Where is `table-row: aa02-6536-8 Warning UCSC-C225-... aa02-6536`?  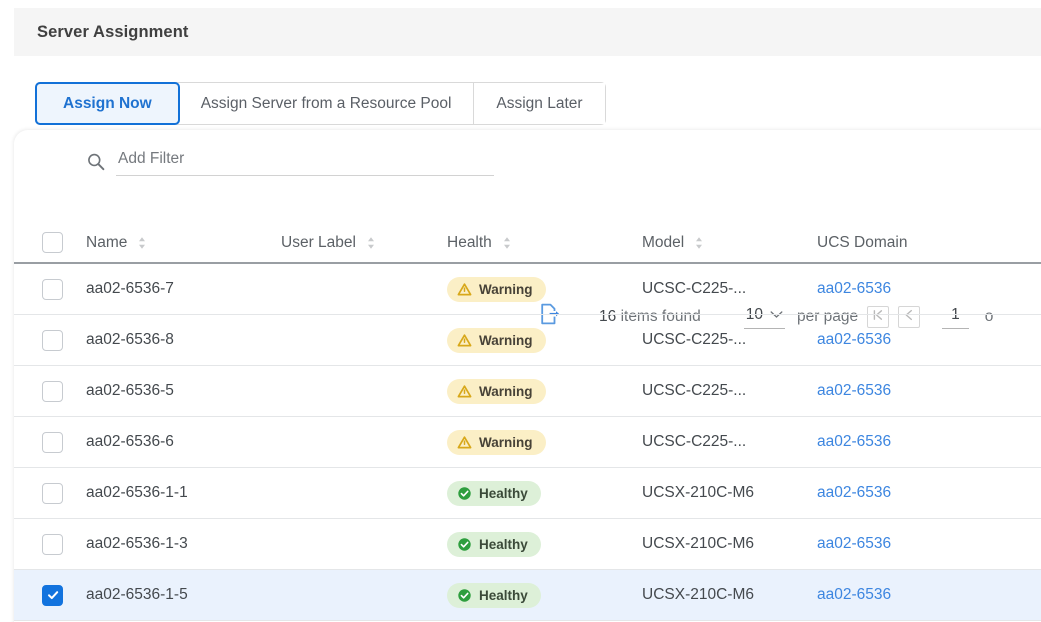 table-row: aa02-6536-8 Warning UCSC-C225-... aa02-6536 is located at coordinates (527, 340).